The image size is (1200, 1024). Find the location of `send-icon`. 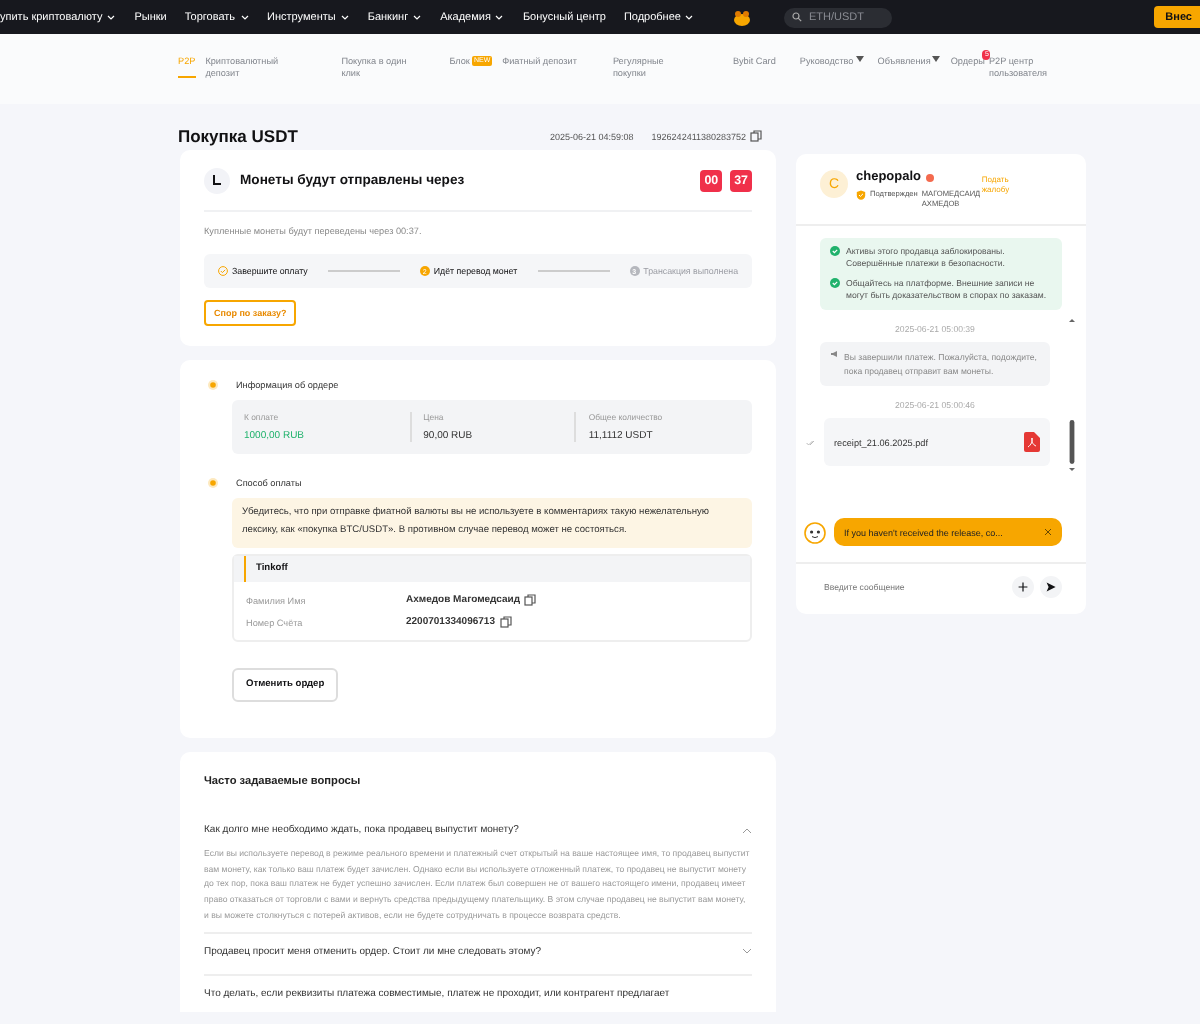

send-icon is located at coordinates (1051, 587).